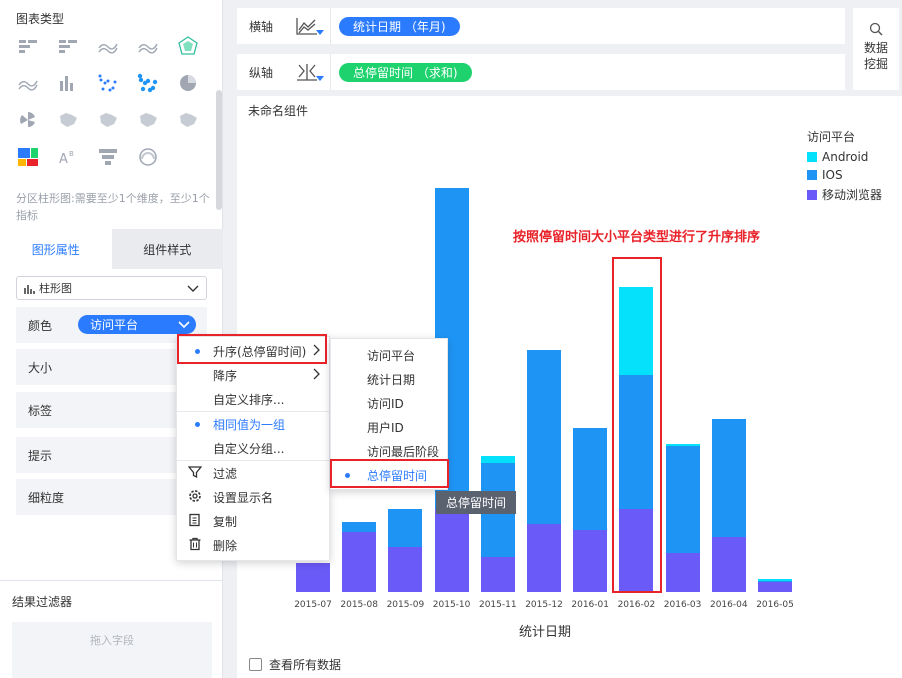 This screenshot has width=902, height=678. What do you see at coordinates (40, 325) in the screenshot?
I see `property-color-label: 颜色` at bounding box center [40, 325].